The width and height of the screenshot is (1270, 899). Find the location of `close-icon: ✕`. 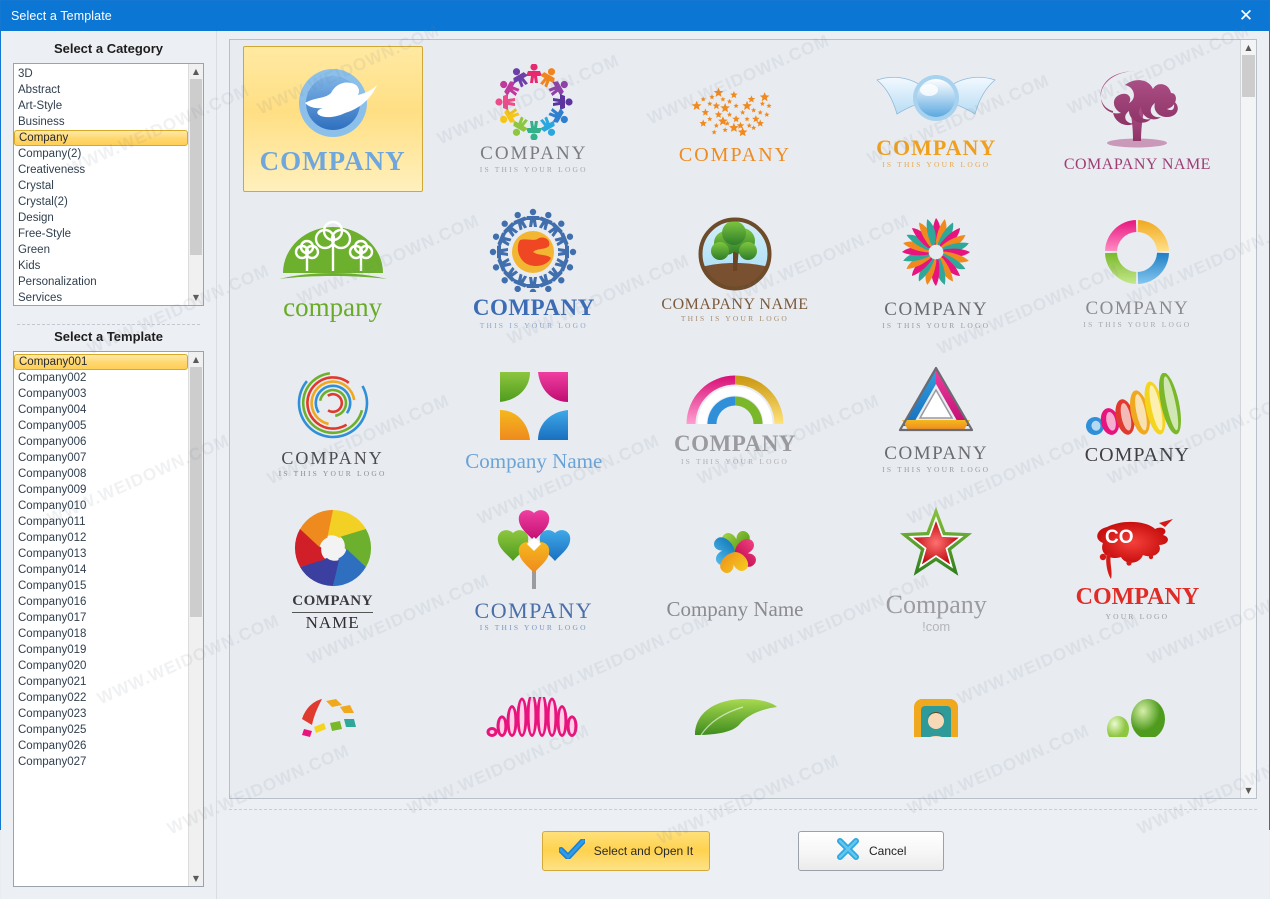

close-icon: ✕ is located at coordinates (1246, 16).